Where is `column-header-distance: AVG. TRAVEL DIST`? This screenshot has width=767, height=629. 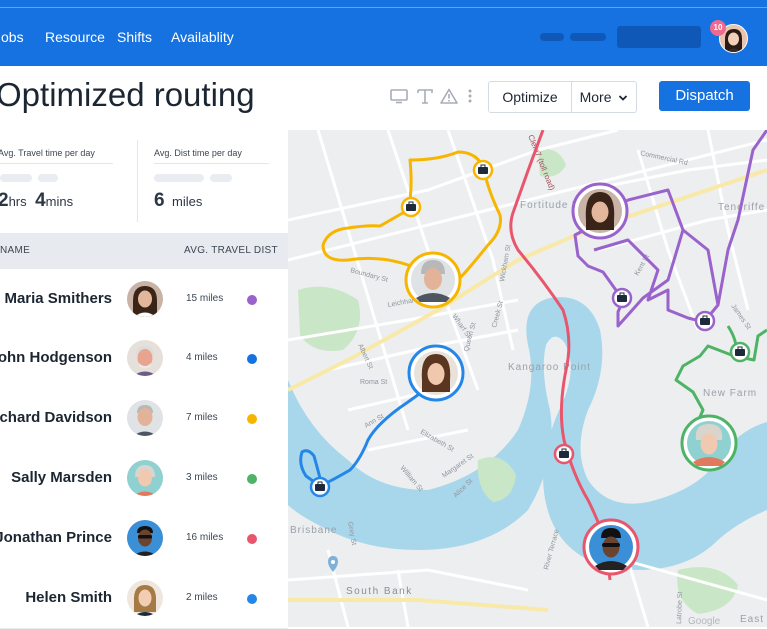 column-header-distance: AVG. TRAVEL DIST is located at coordinates (231, 250).